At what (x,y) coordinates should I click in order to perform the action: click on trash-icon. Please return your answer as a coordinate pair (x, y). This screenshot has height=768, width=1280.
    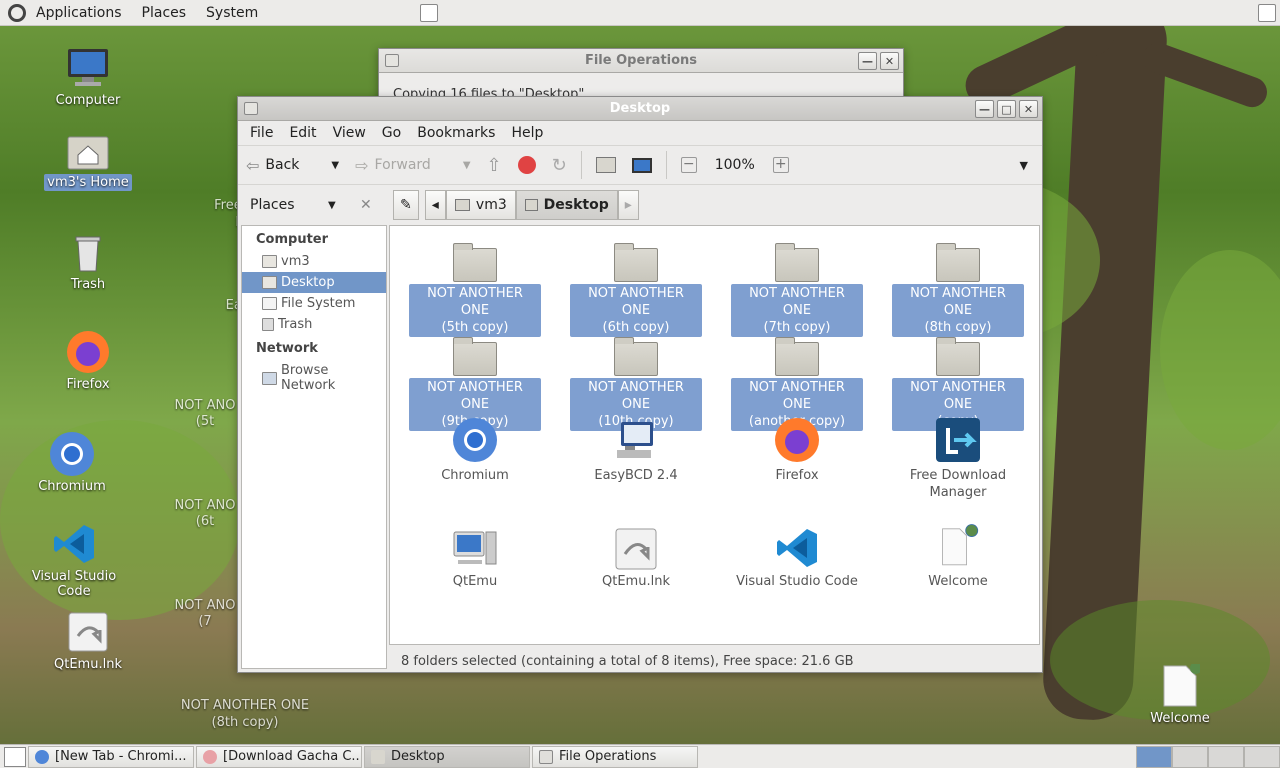
    Looking at the image, I should click on (268, 324).